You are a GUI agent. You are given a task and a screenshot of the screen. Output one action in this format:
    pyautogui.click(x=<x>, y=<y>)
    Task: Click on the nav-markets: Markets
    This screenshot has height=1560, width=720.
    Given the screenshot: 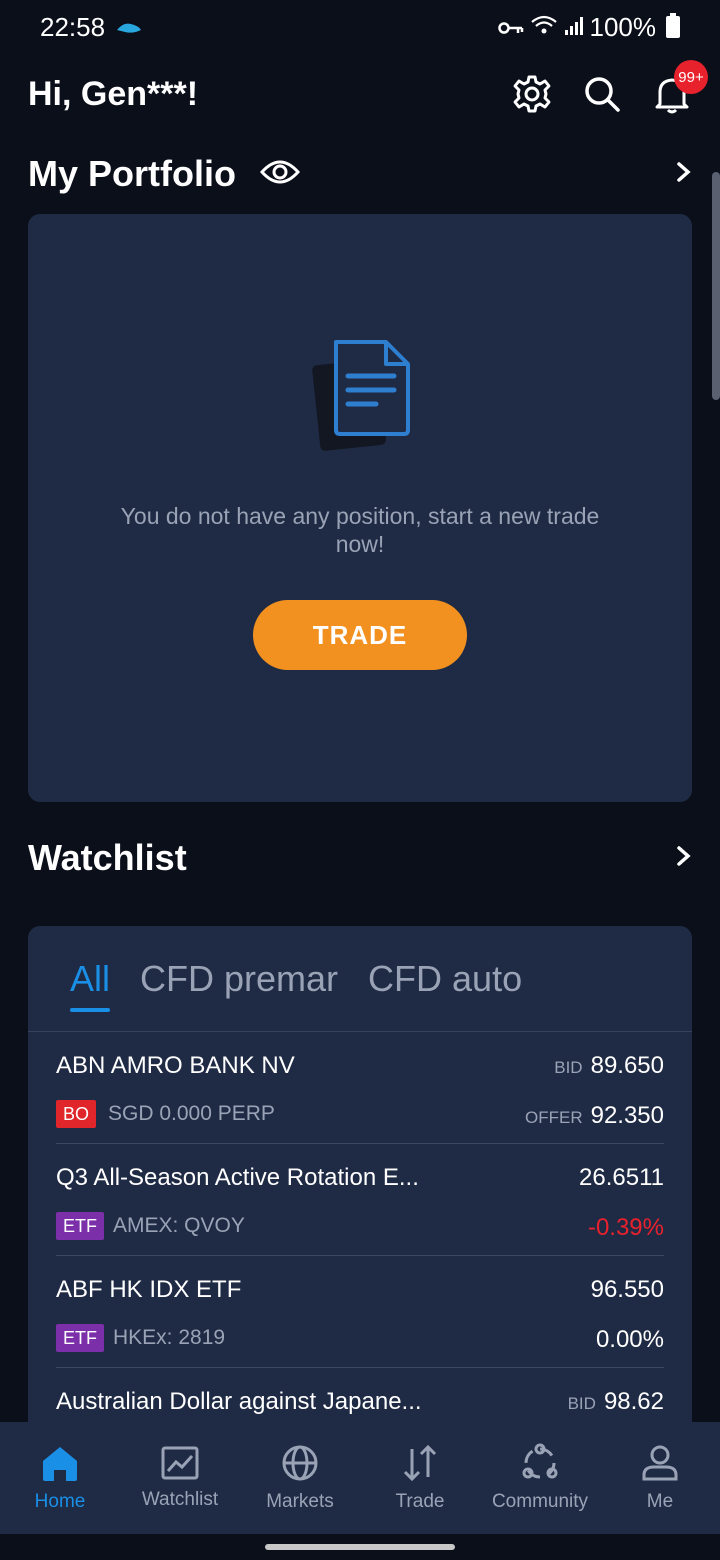 What is the action you would take?
    pyautogui.click(x=300, y=1478)
    